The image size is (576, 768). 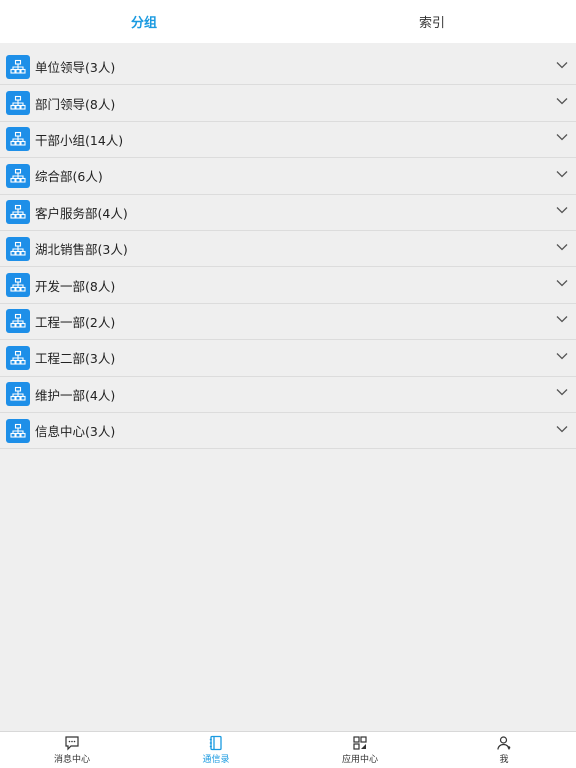 What do you see at coordinates (144, 21) in the screenshot?
I see `tab-group: 分组` at bounding box center [144, 21].